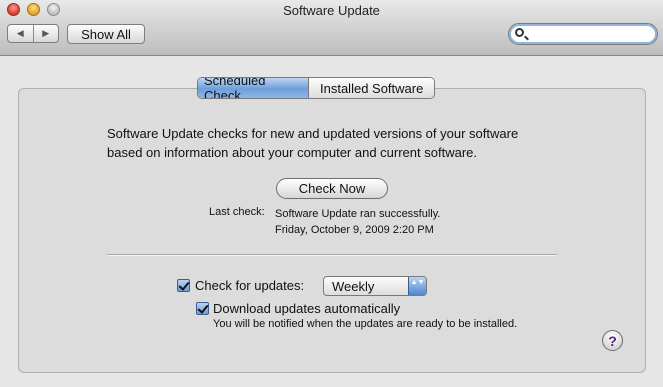 Image resolution: width=663 pixels, height=387 pixels. I want to click on search-input, so click(592, 35).